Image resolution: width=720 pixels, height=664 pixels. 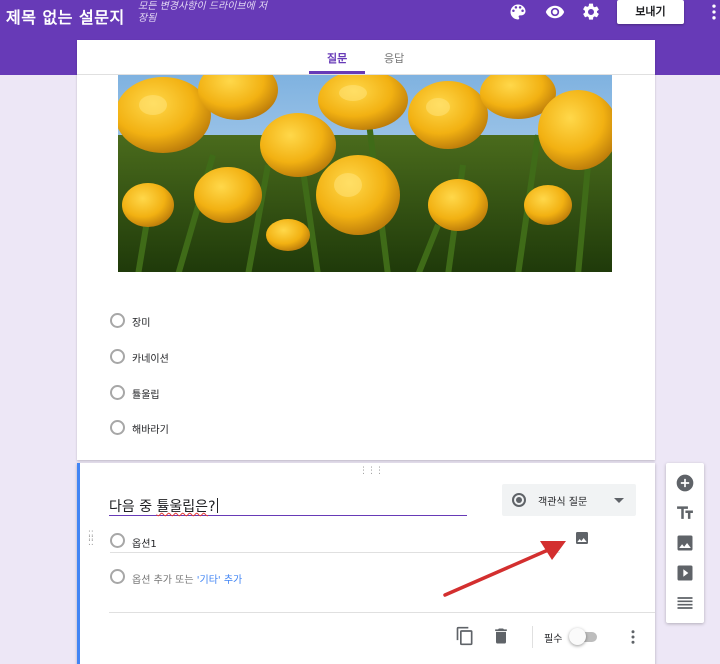 What do you see at coordinates (141, 323) in the screenshot?
I see `choice-label: 장미` at bounding box center [141, 323].